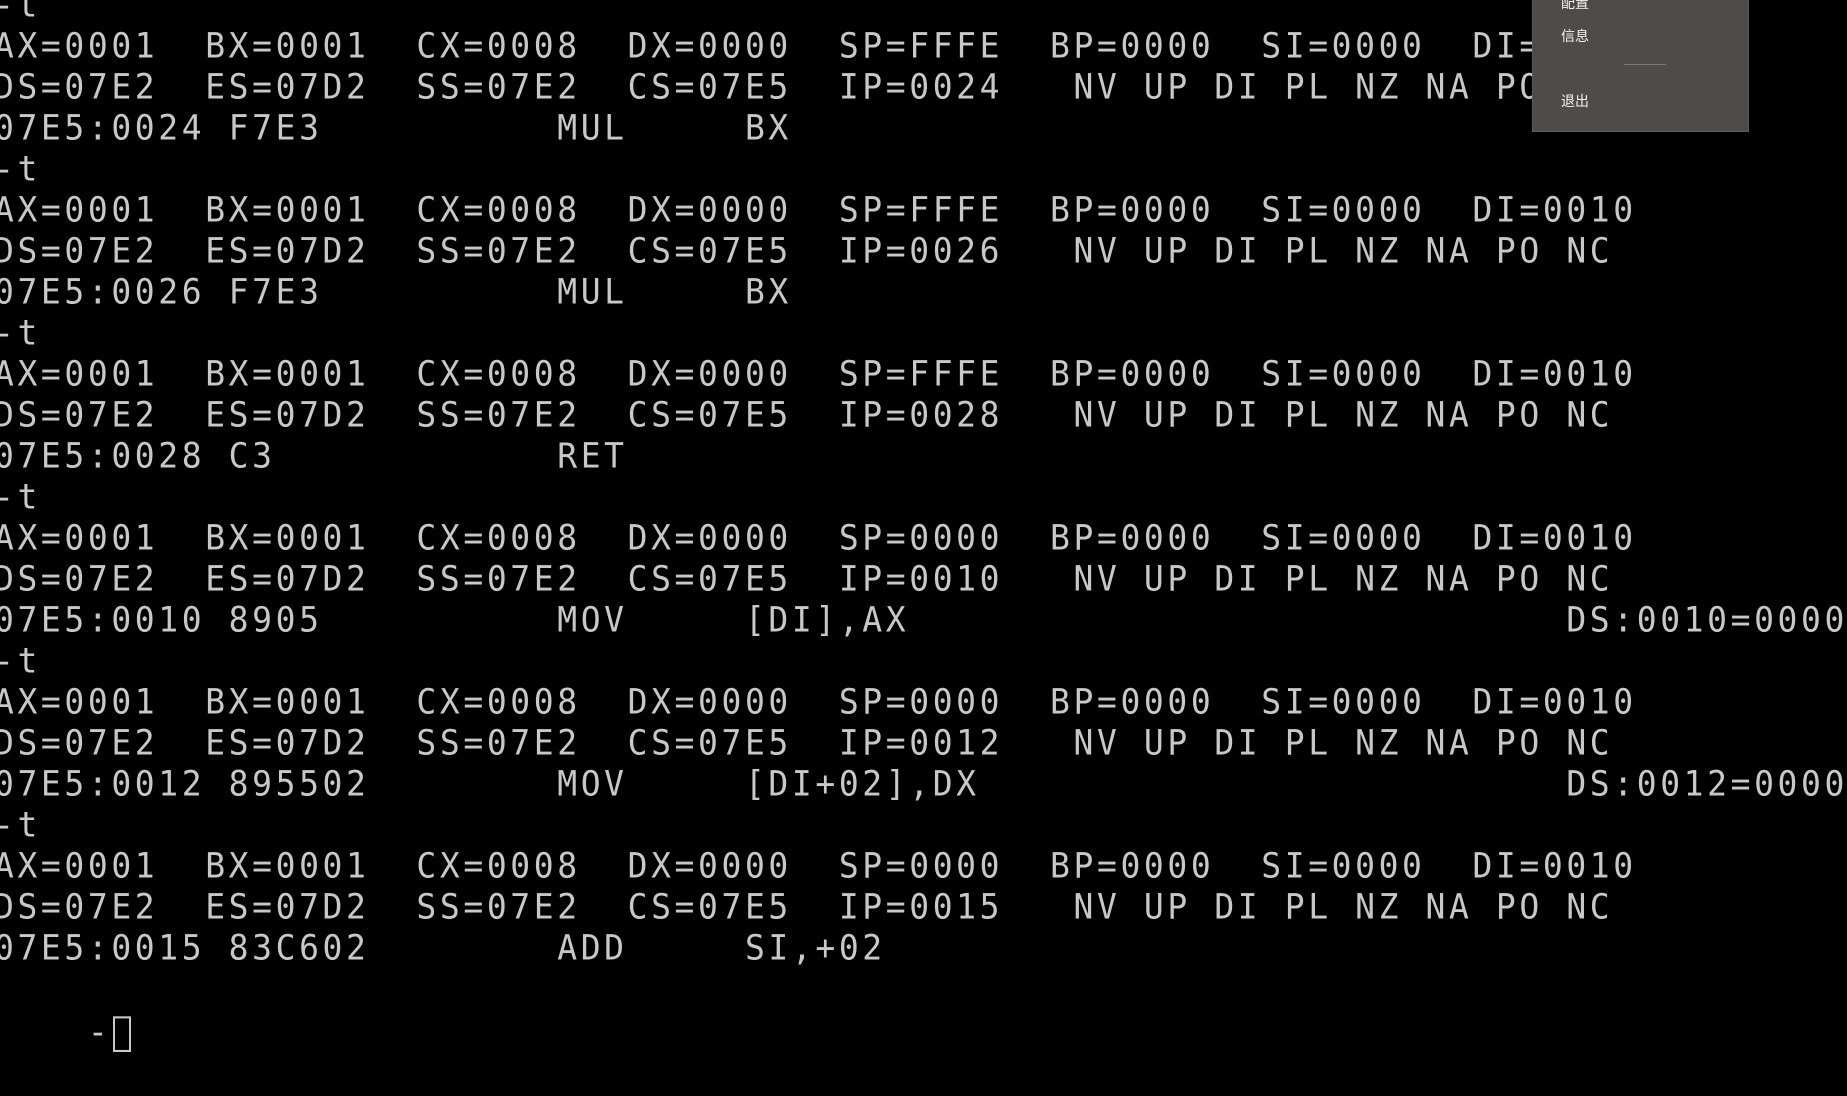 The image size is (1847, 1096). I want to click on console-line: 07E5:0028 C3 RET, so click(314, 455).